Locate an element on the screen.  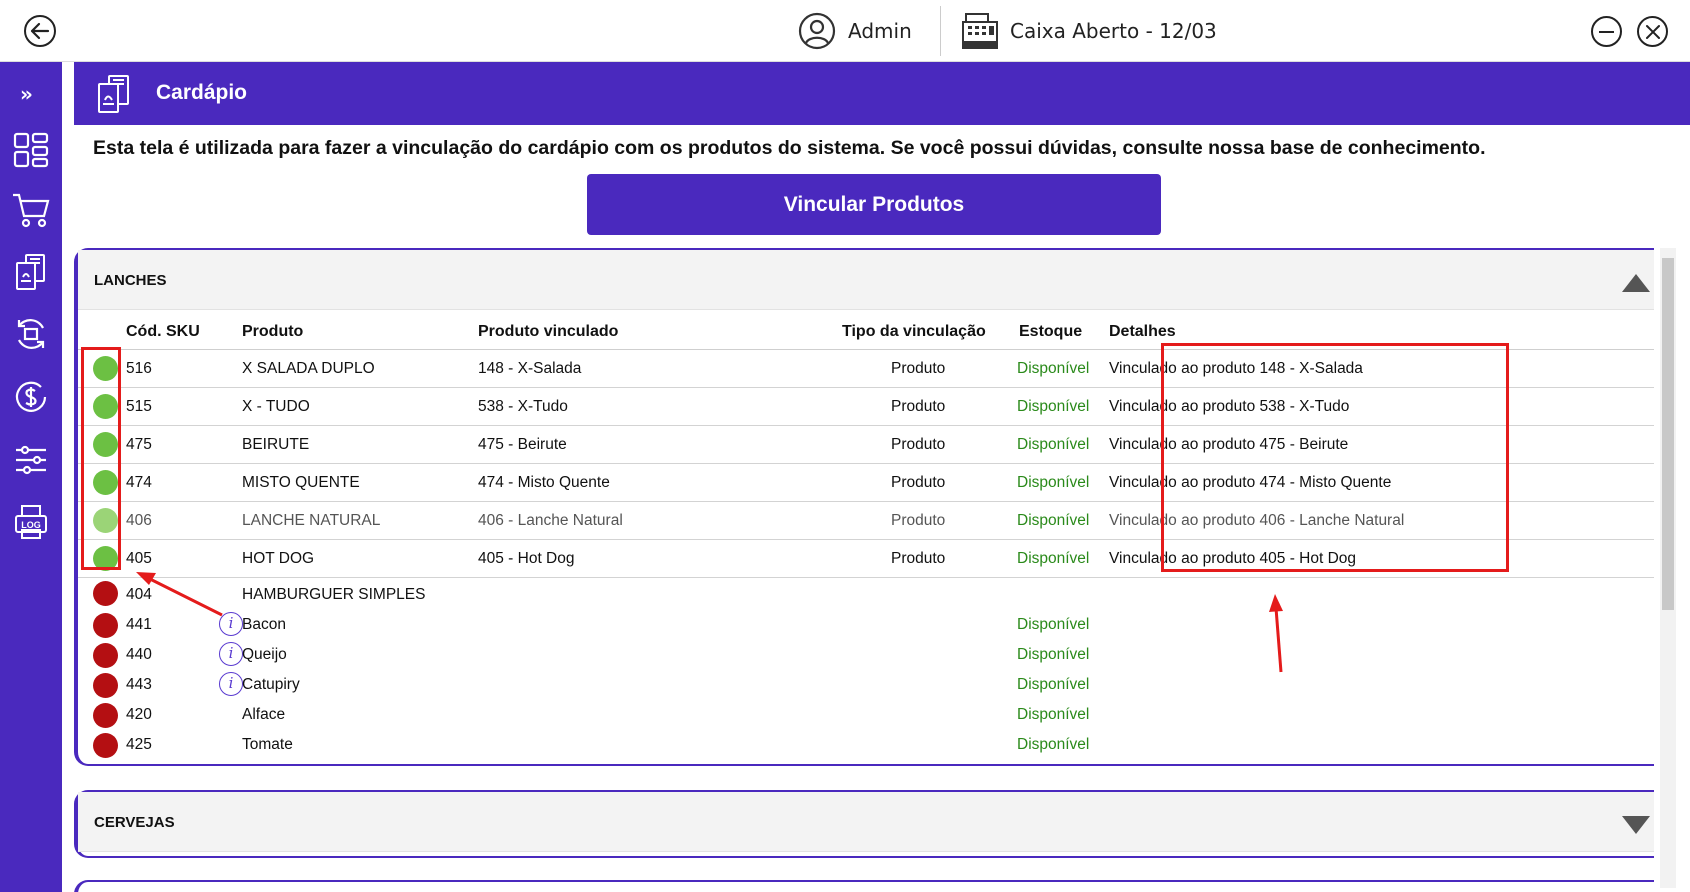
scrollbar-thumb is located at coordinates (1668, 434).